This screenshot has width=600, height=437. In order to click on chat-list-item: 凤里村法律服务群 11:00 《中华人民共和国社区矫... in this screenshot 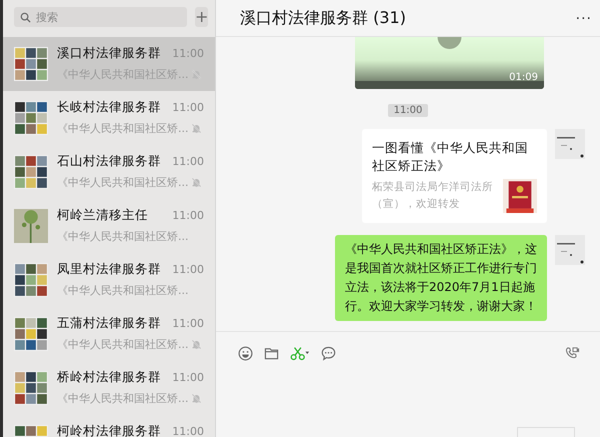, I will do `click(109, 280)`.